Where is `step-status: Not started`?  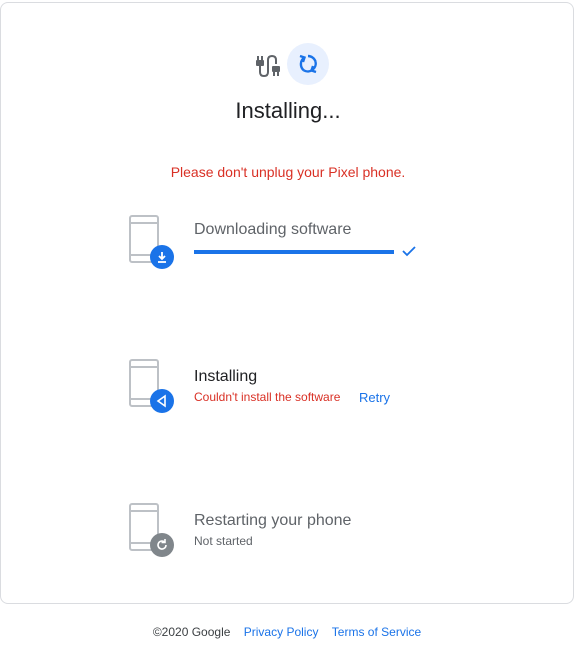 step-status: Not started is located at coordinates (223, 541).